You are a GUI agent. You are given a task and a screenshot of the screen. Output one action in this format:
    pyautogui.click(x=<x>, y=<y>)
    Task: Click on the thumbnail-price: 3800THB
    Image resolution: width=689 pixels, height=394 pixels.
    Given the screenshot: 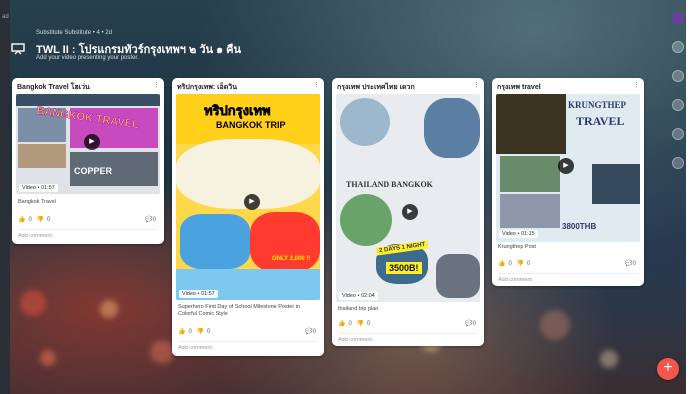 What is the action you would take?
    pyautogui.click(x=579, y=226)
    